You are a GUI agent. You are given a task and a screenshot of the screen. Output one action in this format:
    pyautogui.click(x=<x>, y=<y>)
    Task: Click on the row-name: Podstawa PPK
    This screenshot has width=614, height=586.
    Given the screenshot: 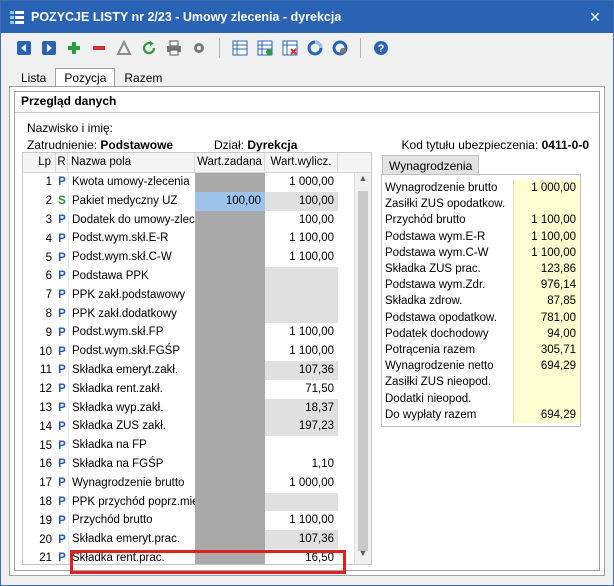 What is the action you would take?
    pyautogui.click(x=131, y=276)
    